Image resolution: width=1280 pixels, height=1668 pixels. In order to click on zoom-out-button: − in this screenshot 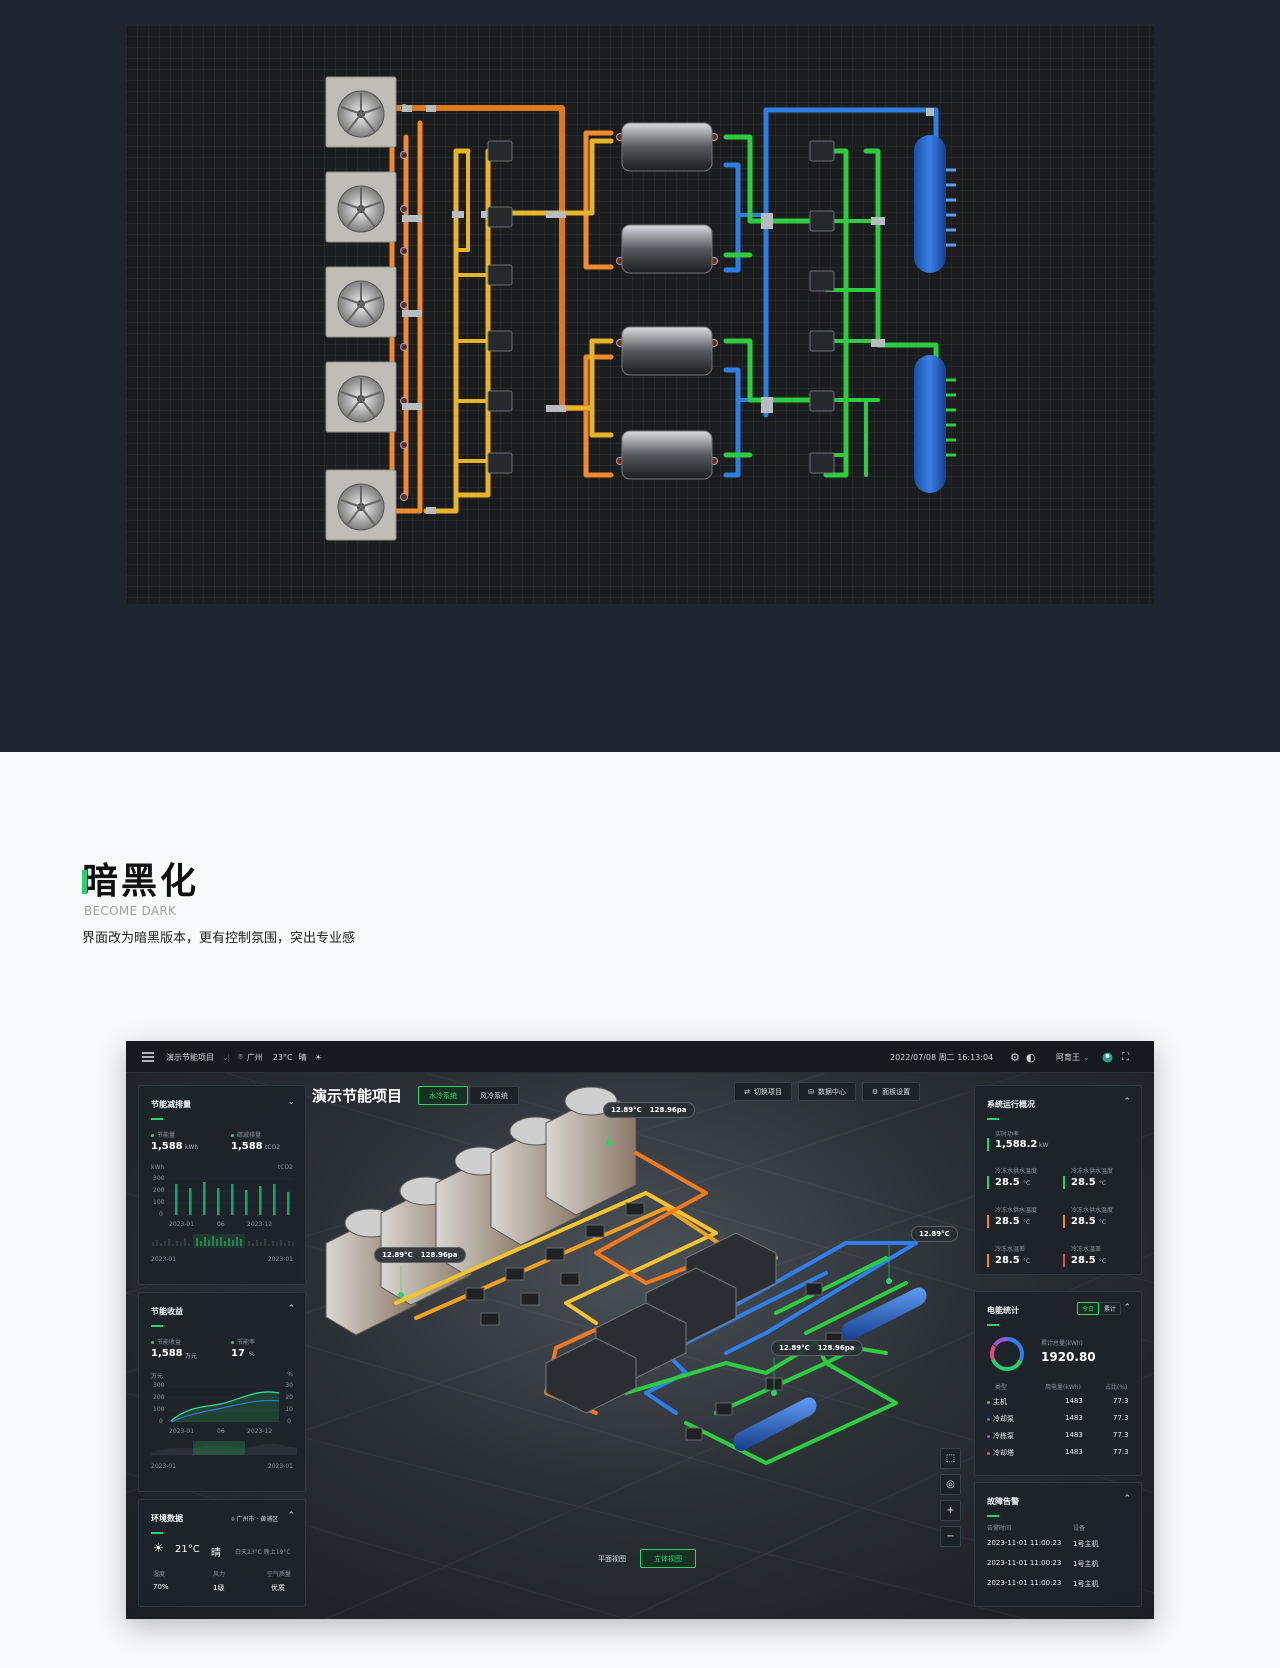, I will do `click(950, 1536)`.